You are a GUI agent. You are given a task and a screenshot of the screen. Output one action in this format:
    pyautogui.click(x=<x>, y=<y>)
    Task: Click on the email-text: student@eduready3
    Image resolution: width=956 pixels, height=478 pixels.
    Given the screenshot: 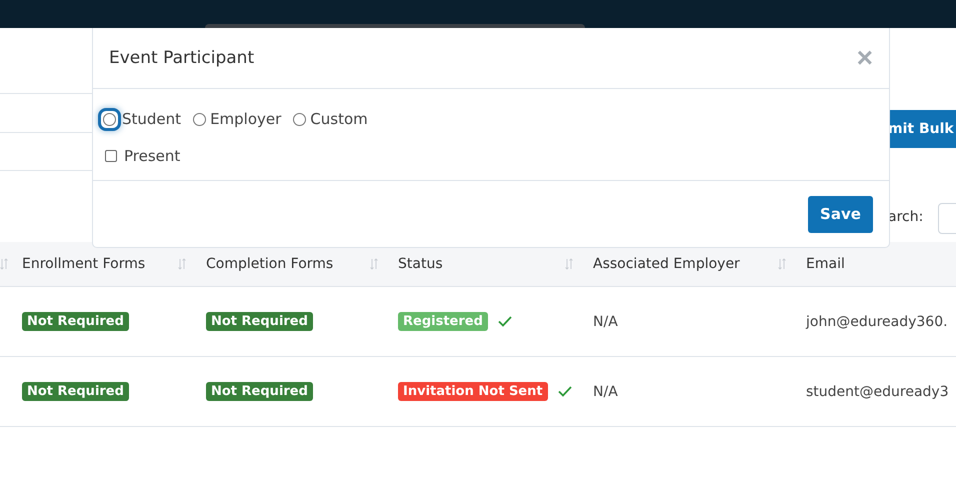 What is the action you would take?
    pyautogui.click(x=877, y=392)
    